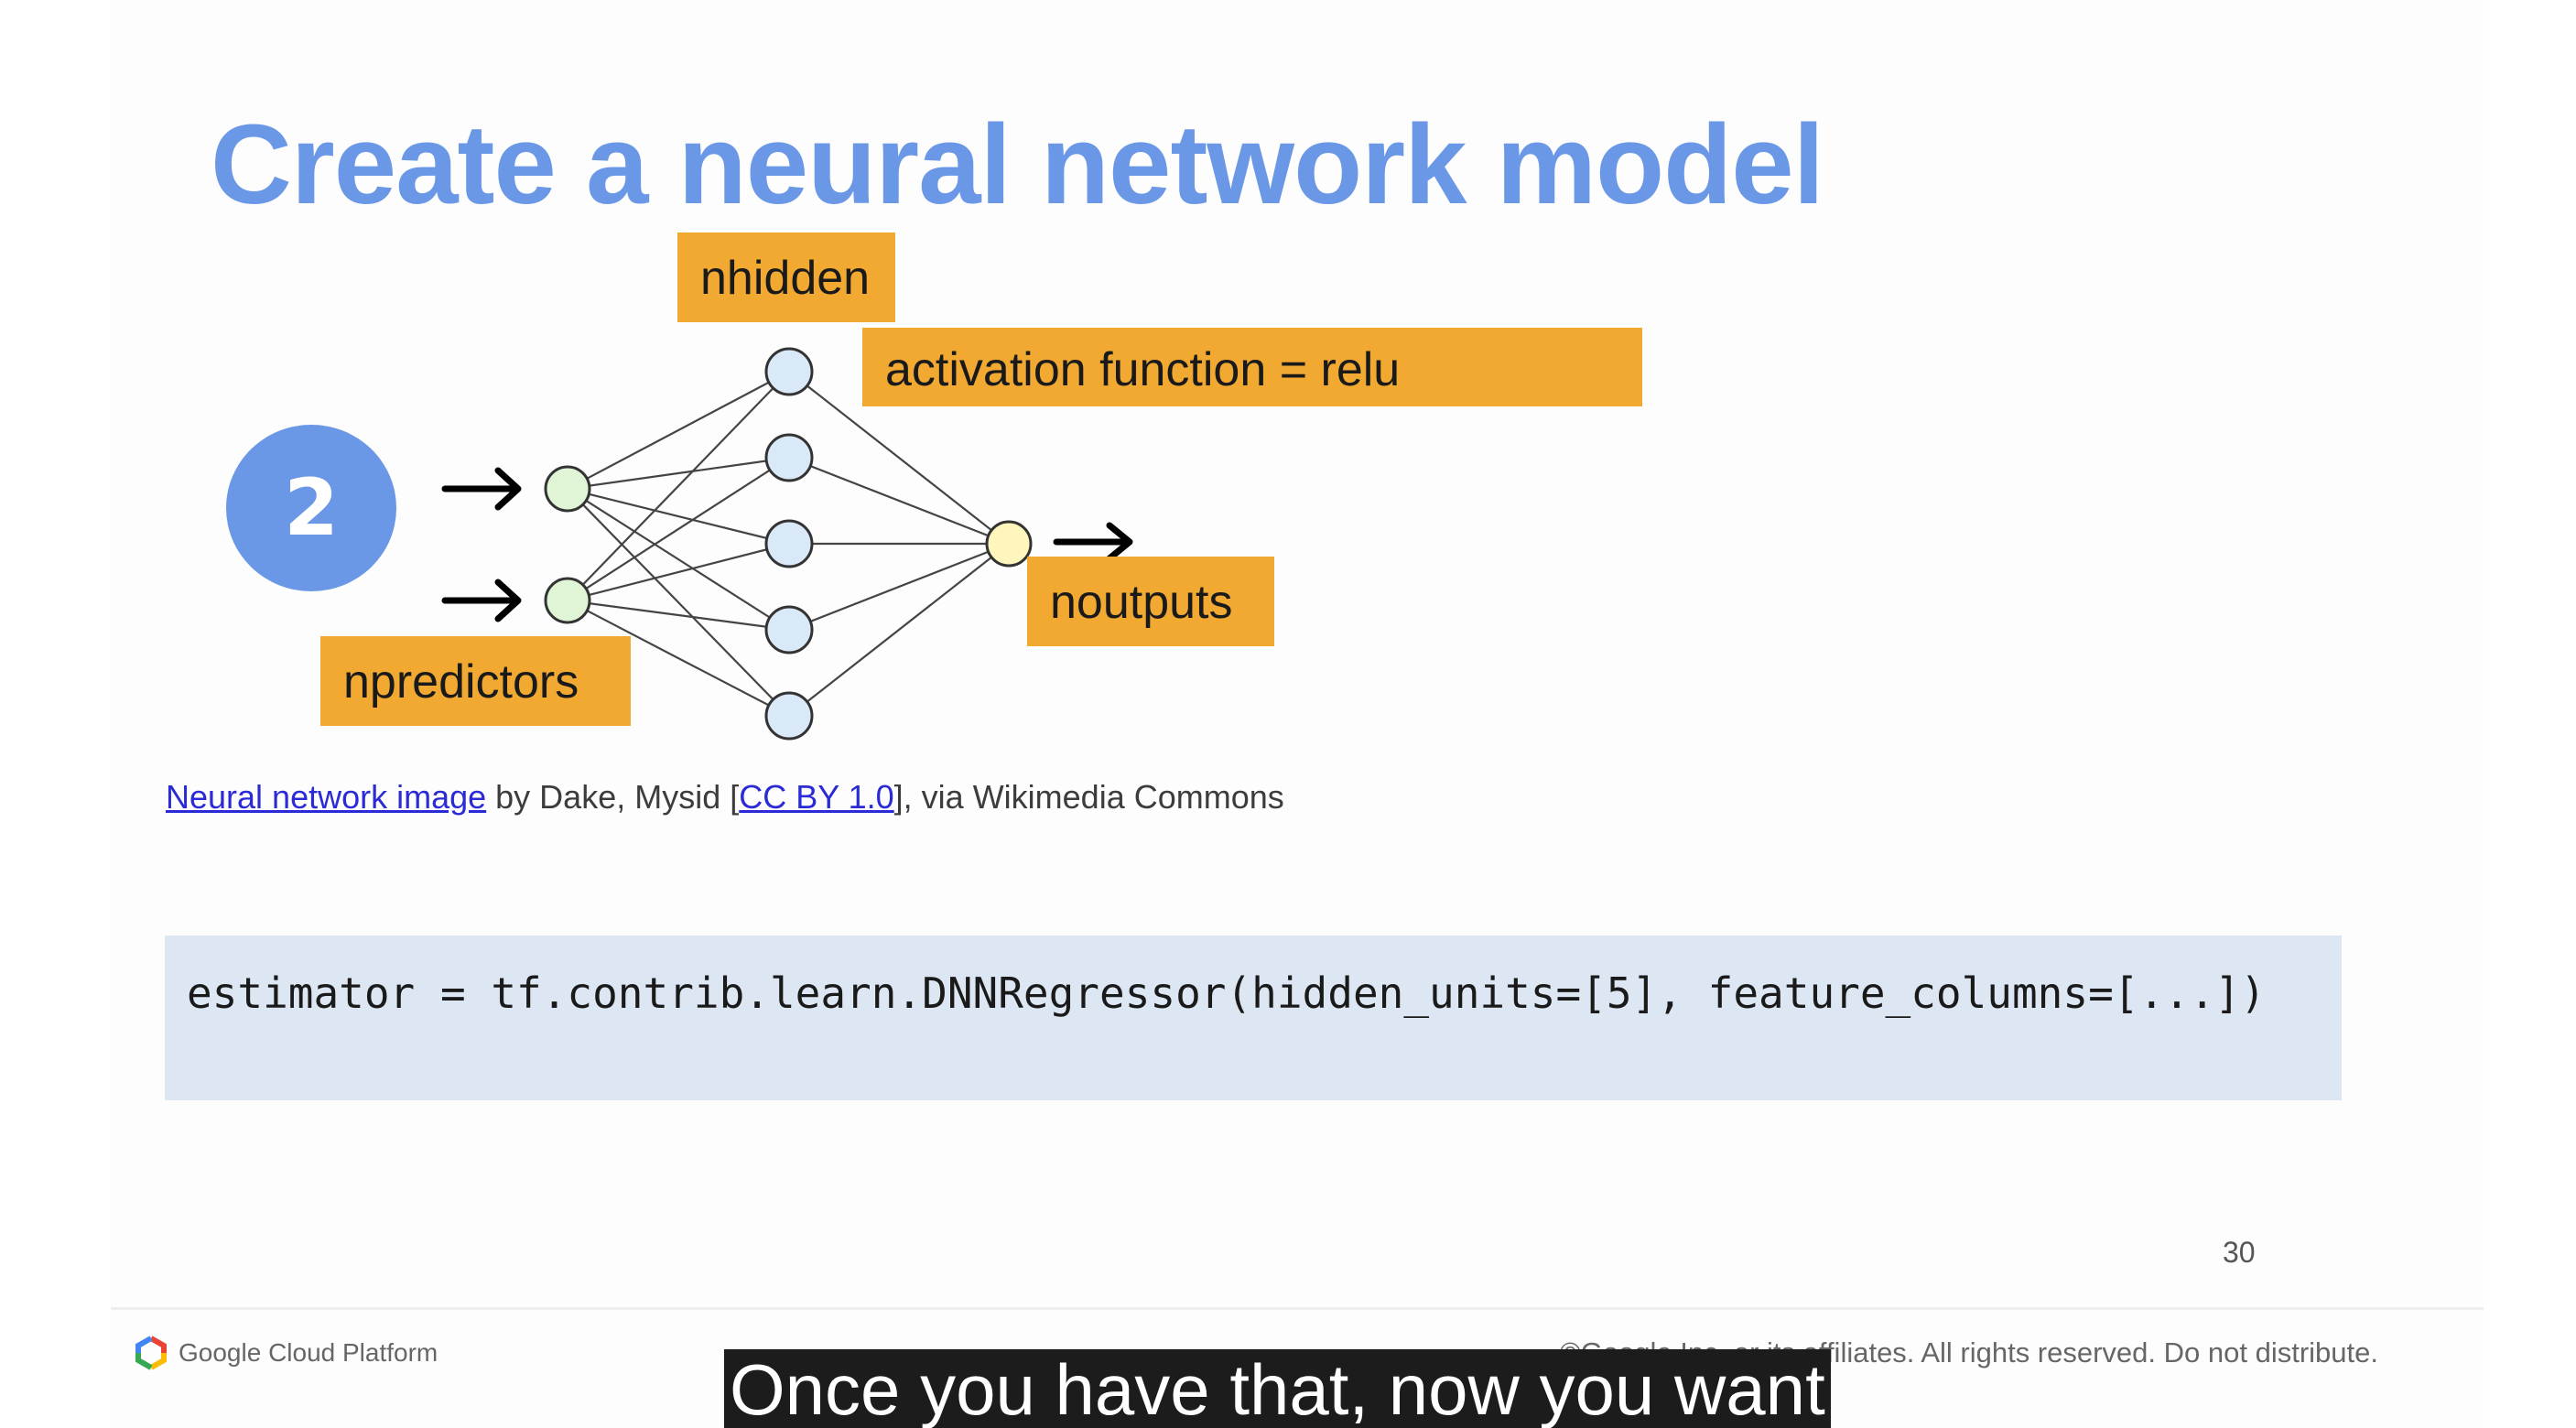  Describe the element at coordinates (1298, 1308) in the screenshot. I see `footer-divider` at that location.